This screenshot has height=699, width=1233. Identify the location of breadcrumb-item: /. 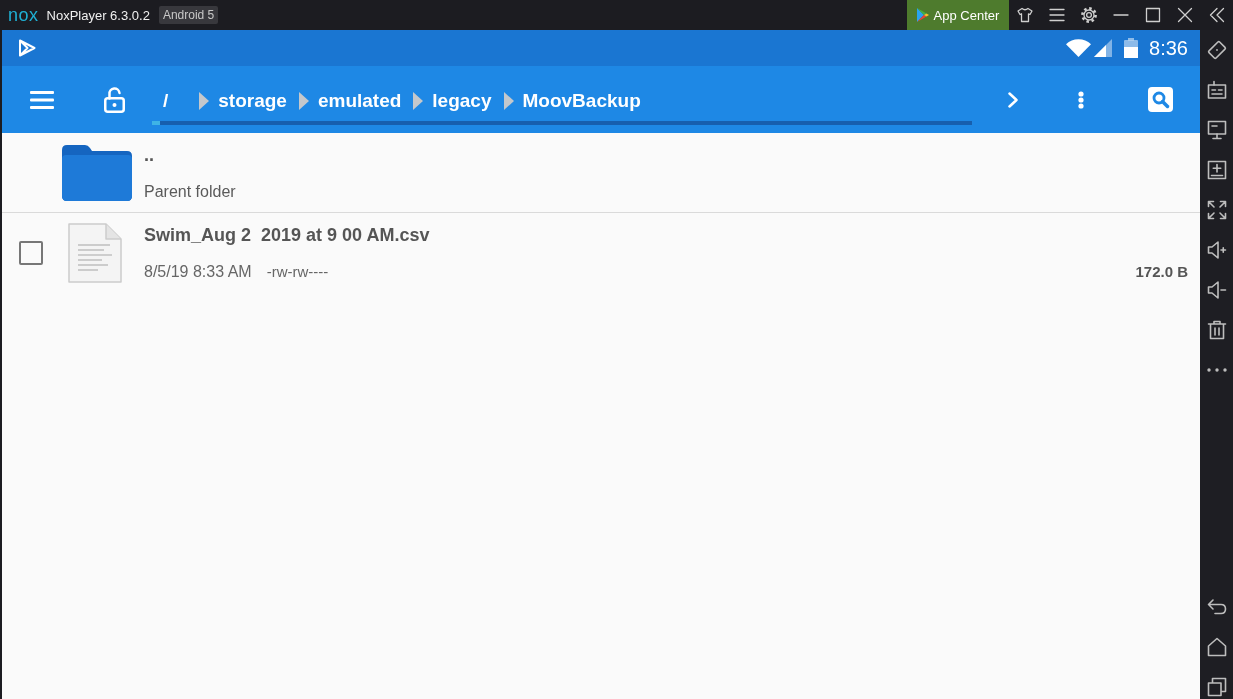
(175, 101).